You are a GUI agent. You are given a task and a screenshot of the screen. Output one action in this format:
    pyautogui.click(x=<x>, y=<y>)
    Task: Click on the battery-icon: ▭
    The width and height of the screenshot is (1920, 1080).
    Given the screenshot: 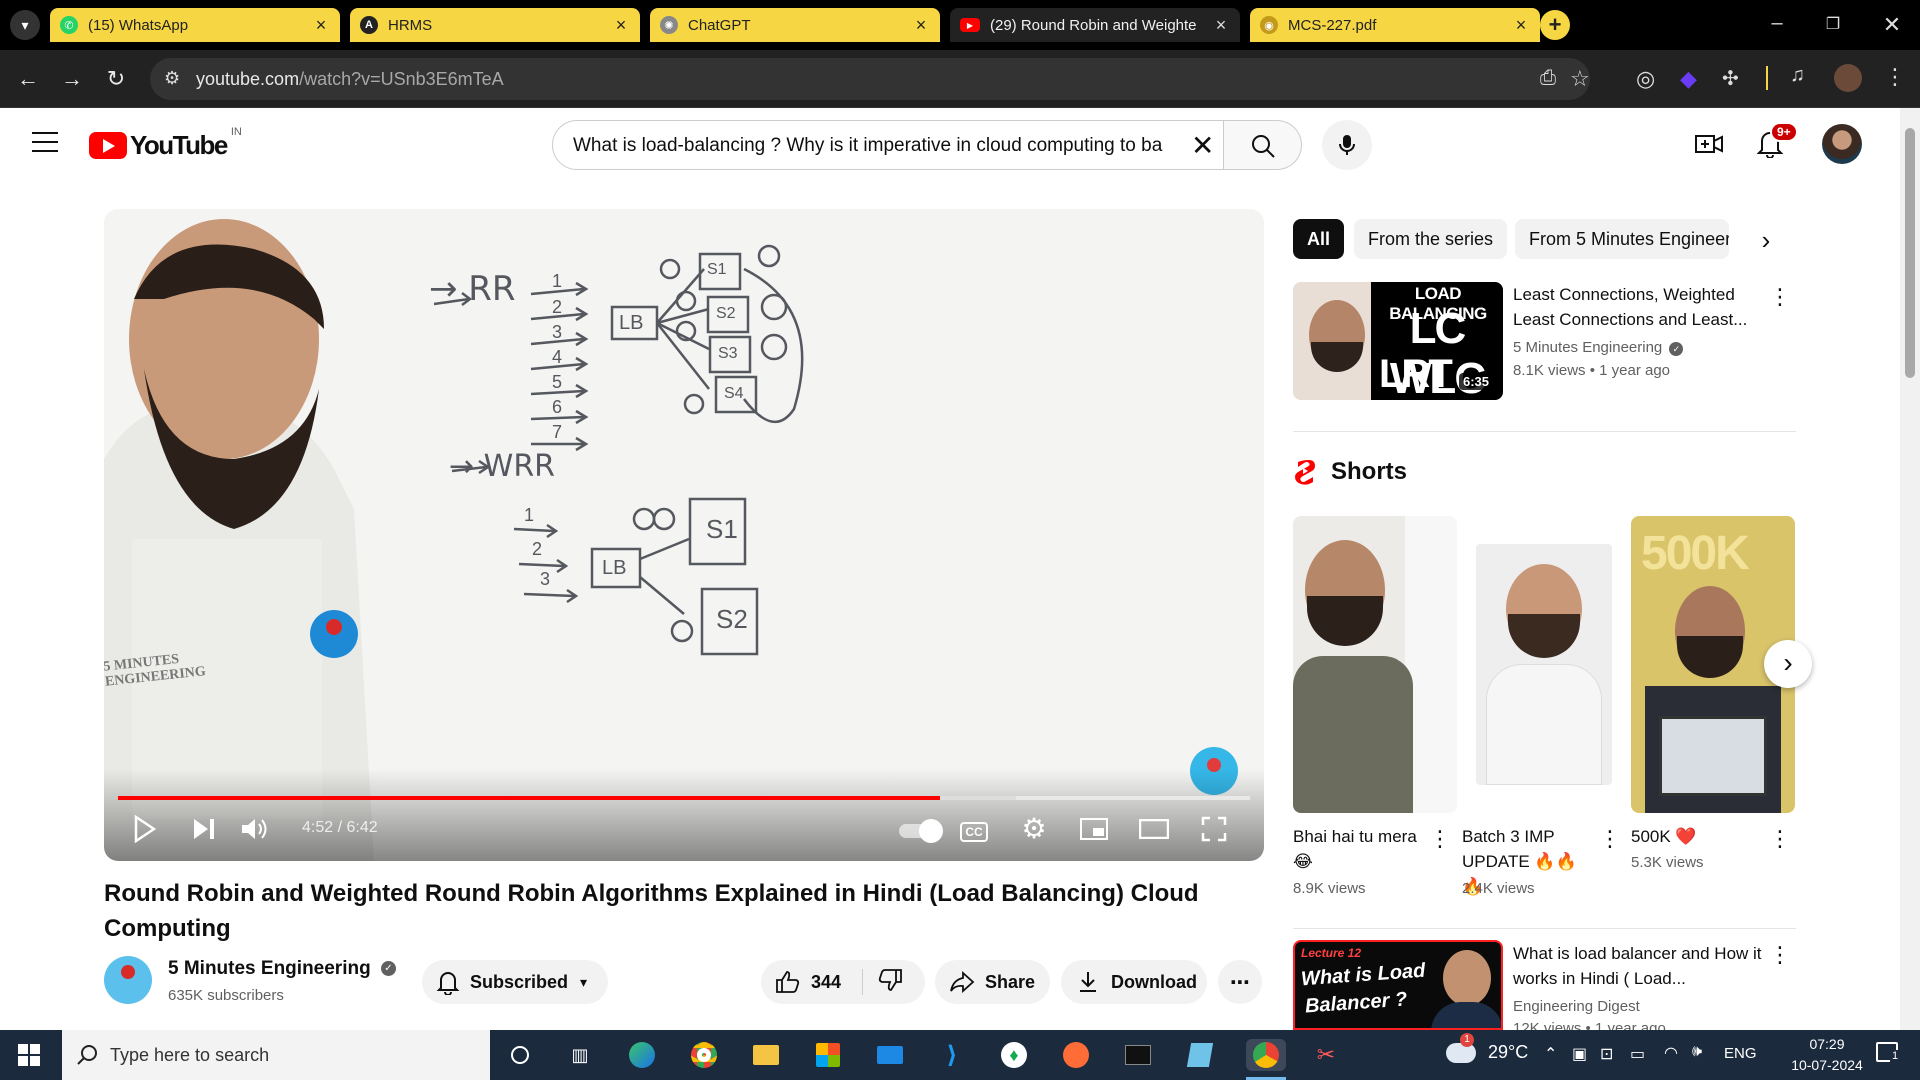 What is the action you would take?
    pyautogui.click(x=1637, y=1054)
    